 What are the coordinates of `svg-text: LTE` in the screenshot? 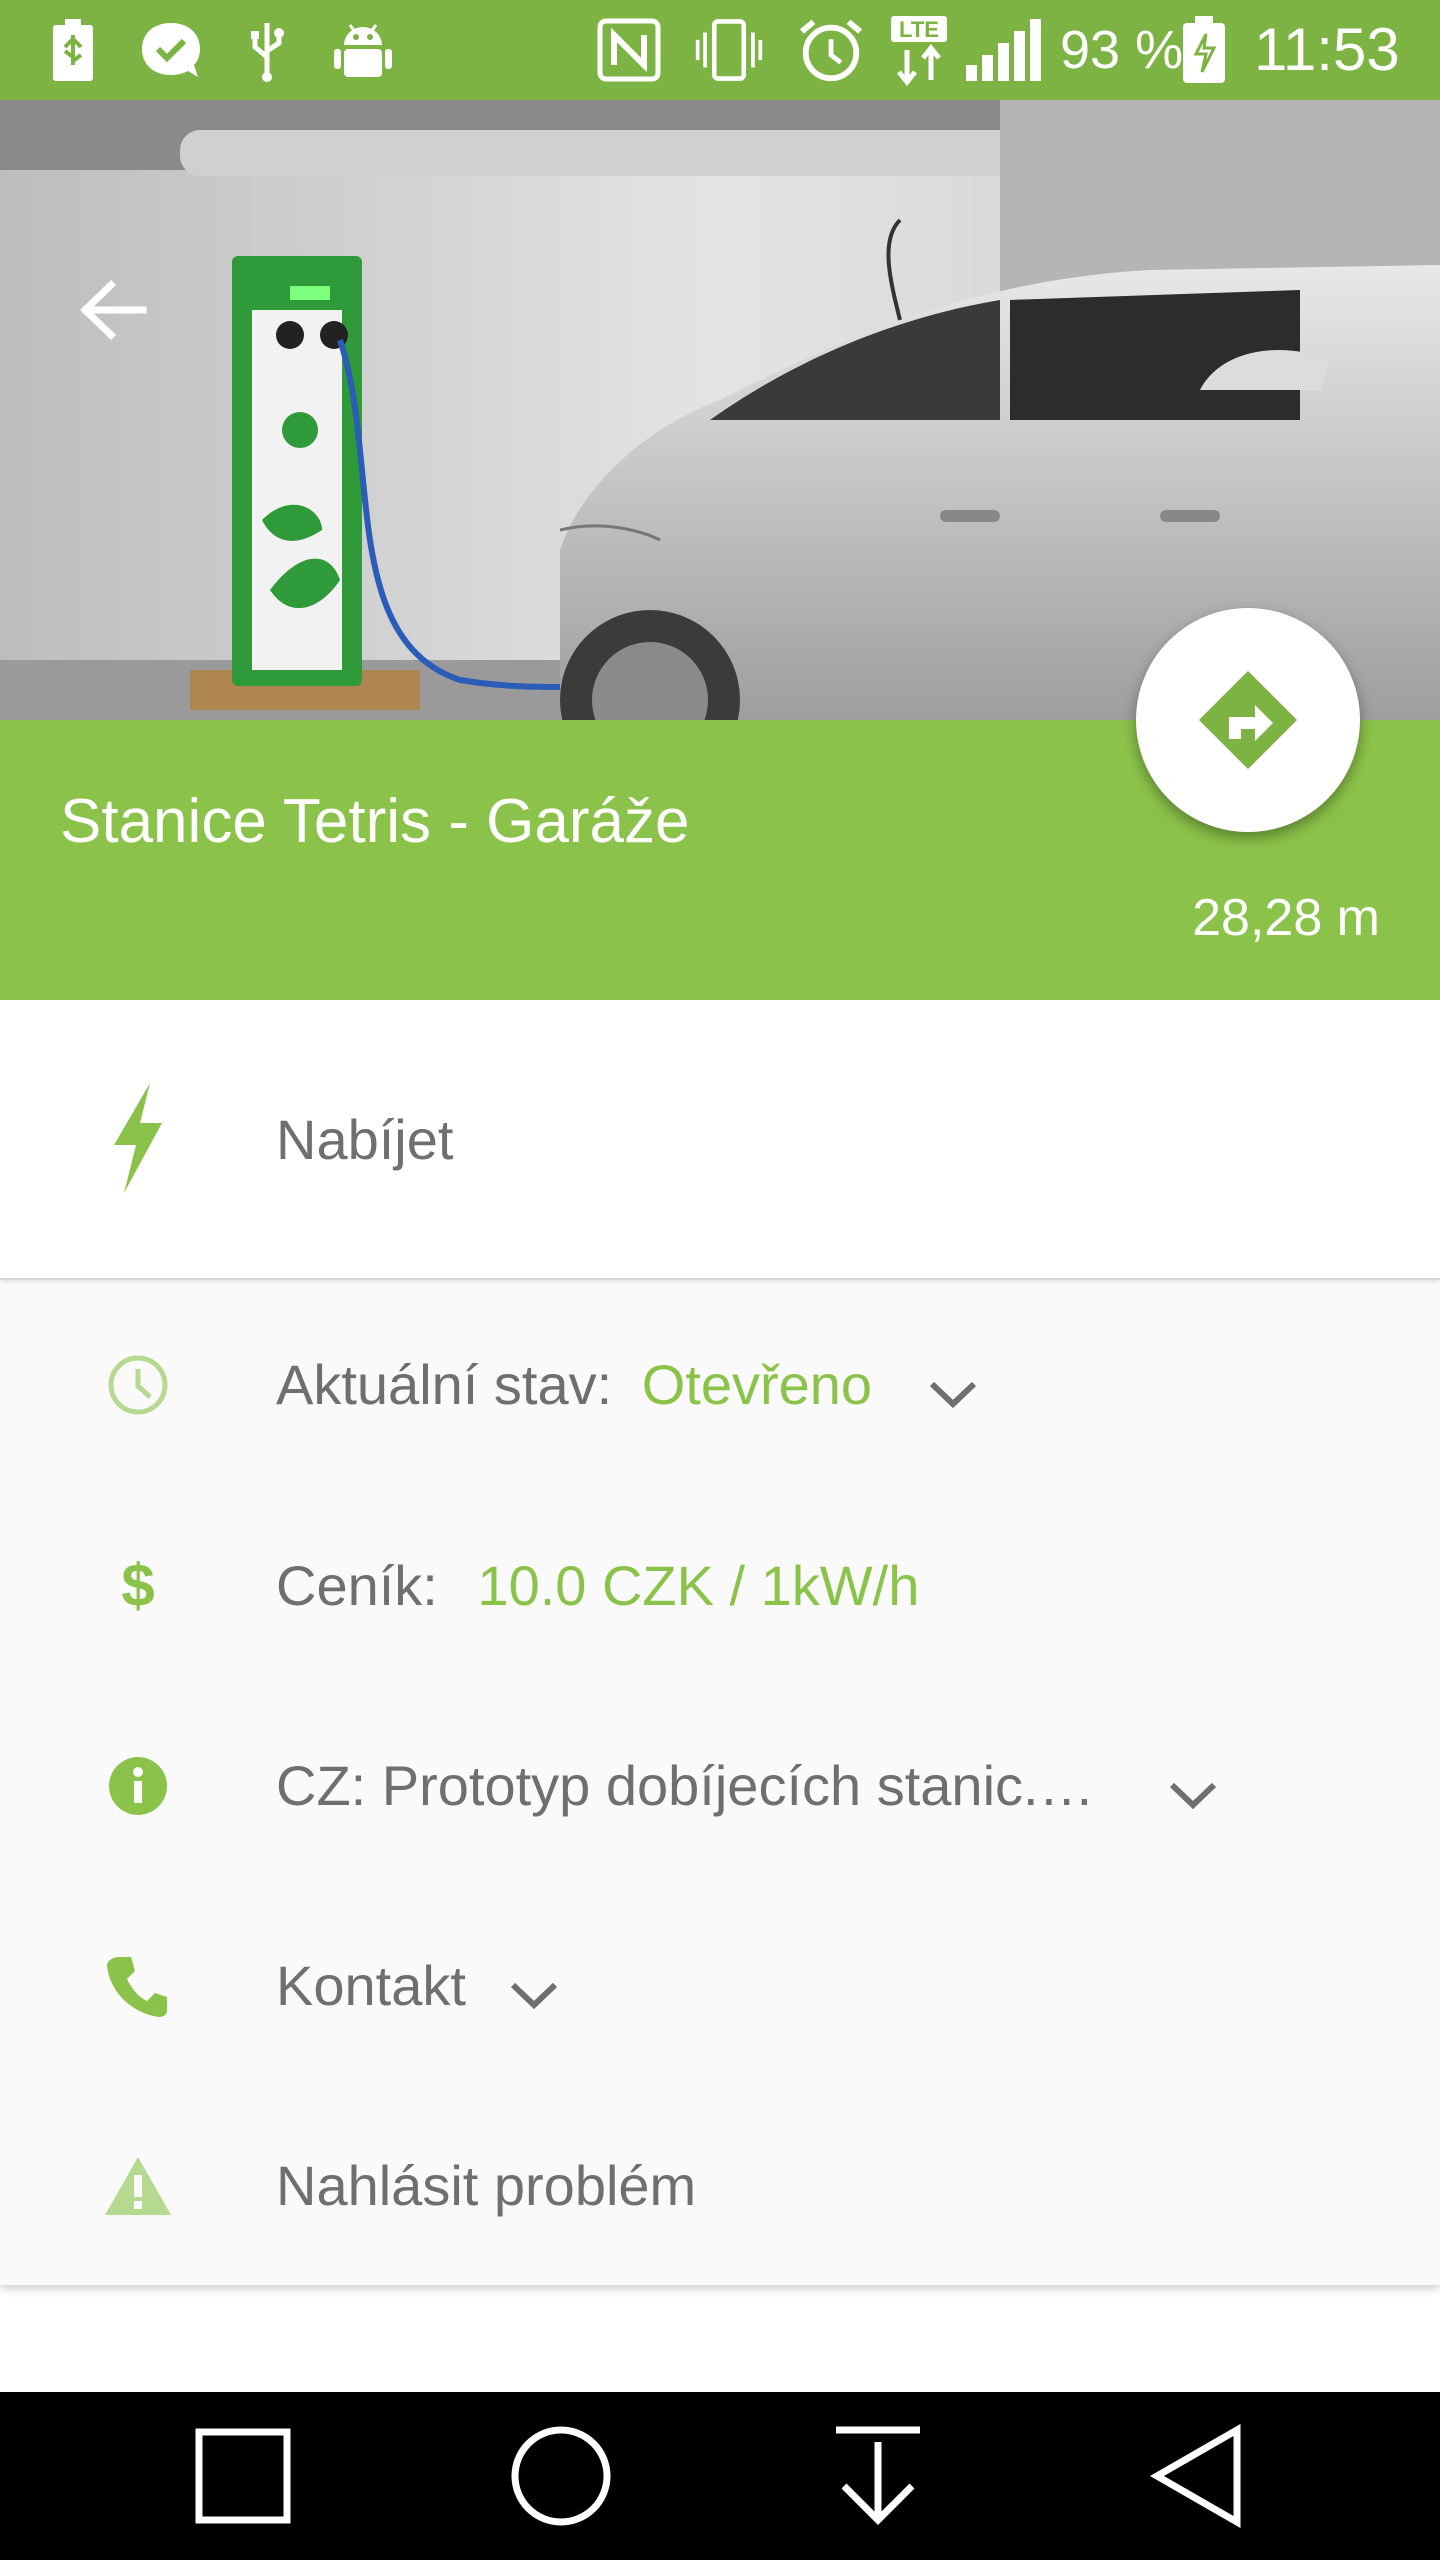 It's located at (919, 29).